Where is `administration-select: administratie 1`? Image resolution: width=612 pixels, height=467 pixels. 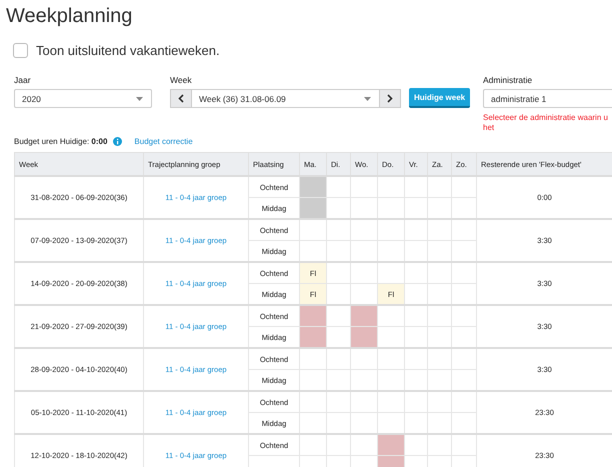
administration-select: administratie 1 is located at coordinates (547, 98).